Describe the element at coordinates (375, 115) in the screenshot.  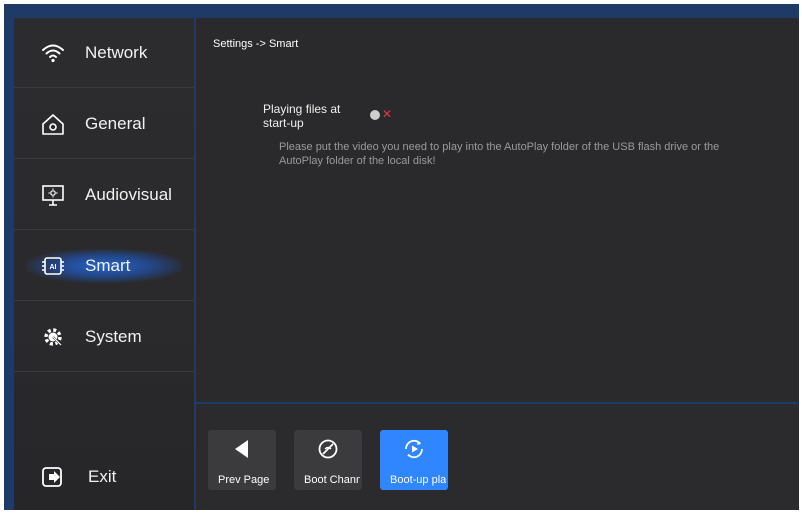
I see `toggle-knob` at that location.